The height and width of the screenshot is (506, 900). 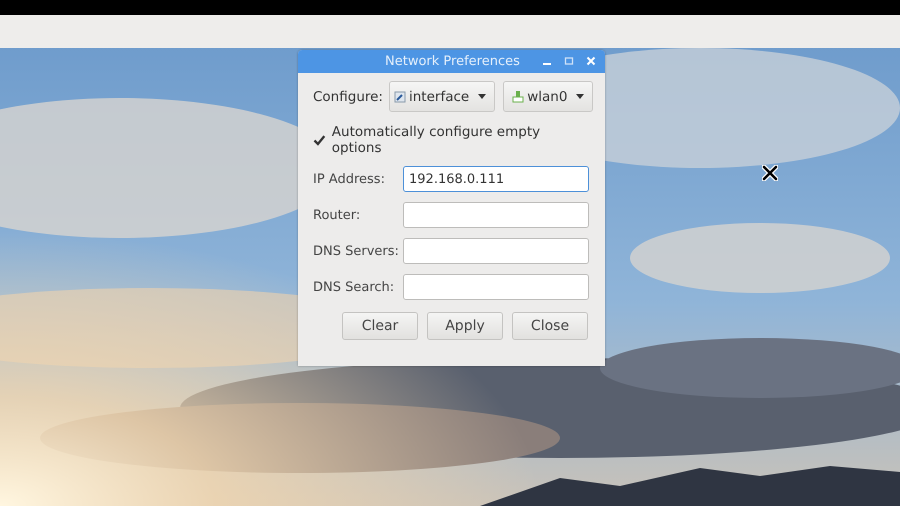 I want to click on dialog-button: Close, so click(x=550, y=326).